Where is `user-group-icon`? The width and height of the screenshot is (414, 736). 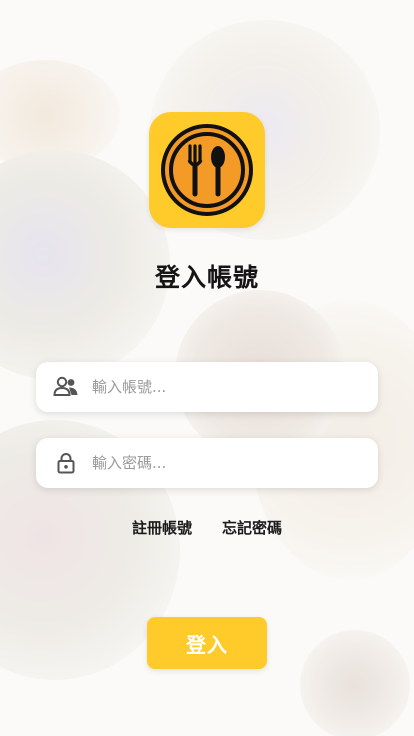 user-group-icon is located at coordinates (66, 387).